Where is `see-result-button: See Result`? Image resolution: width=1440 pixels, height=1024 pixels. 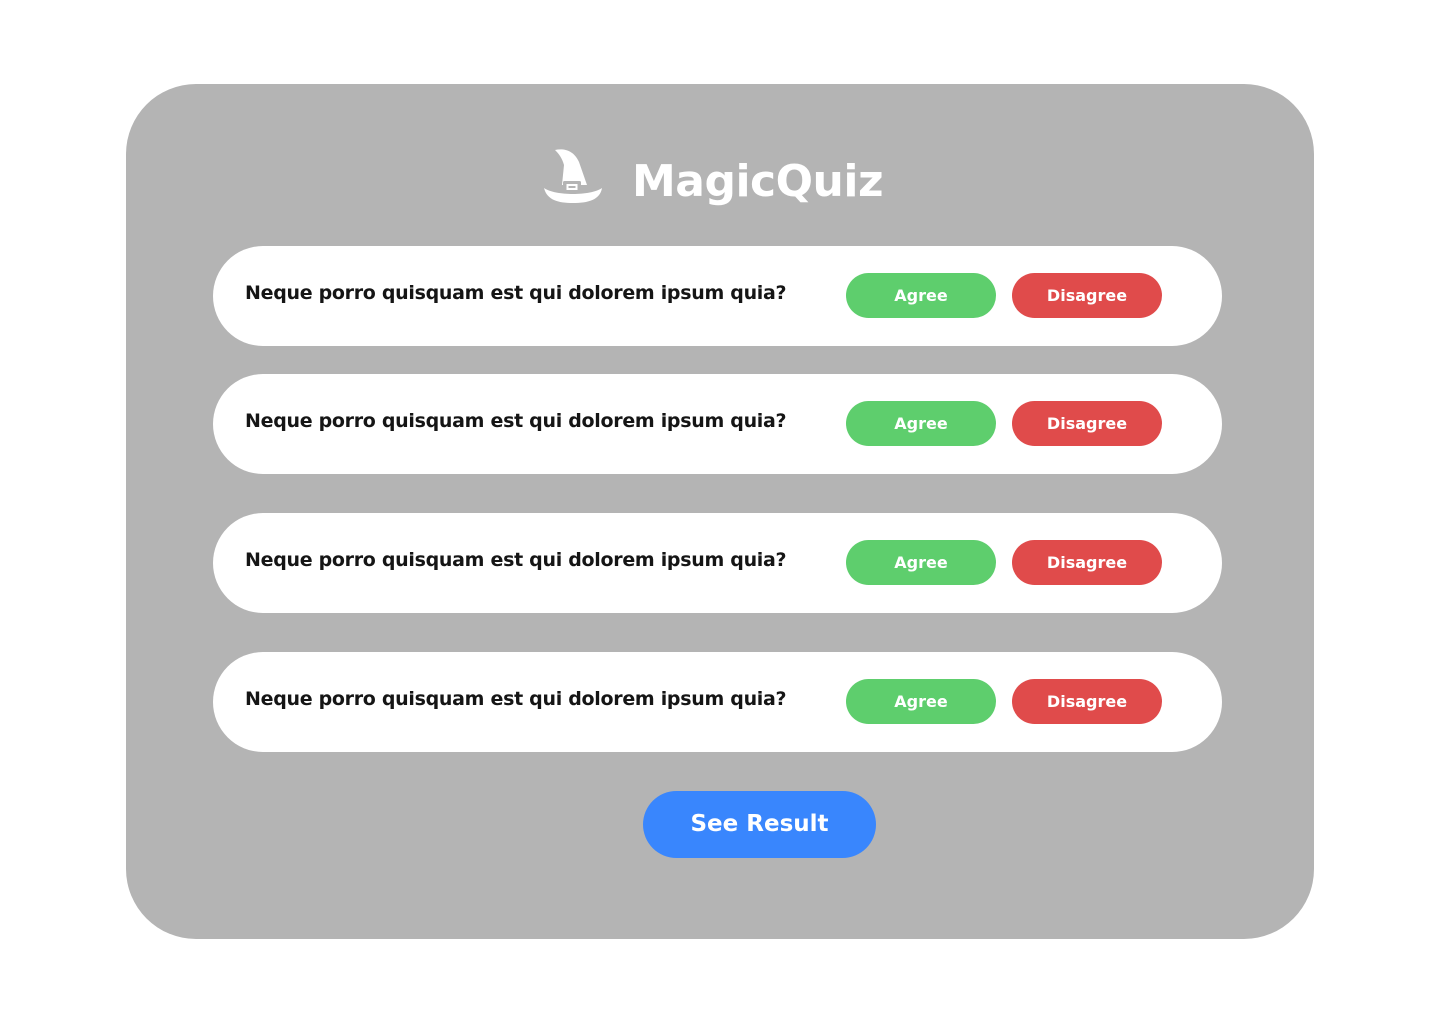 see-result-button: See Result is located at coordinates (759, 824).